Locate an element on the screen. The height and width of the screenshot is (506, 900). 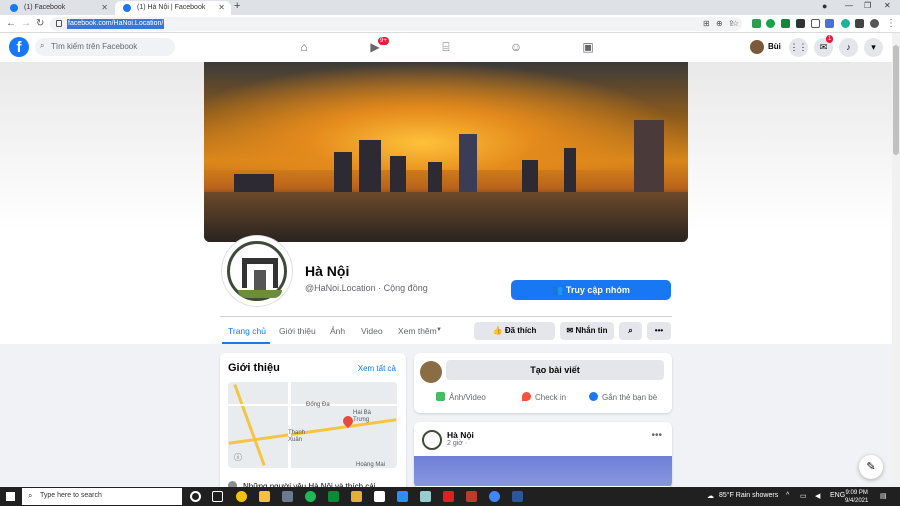
post-image is located at coordinates (543, 471).